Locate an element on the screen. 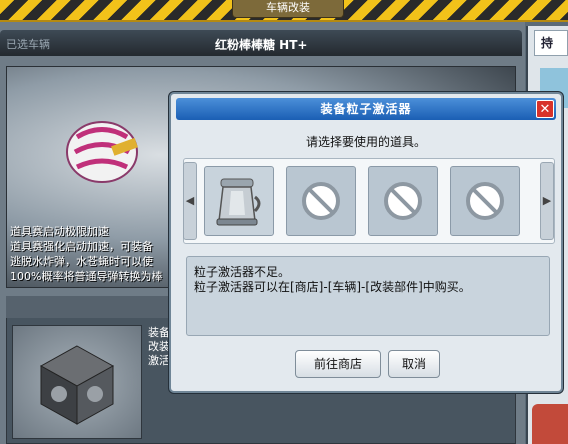 The image size is (568, 444). item-slot-particle-activator is located at coordinates (239, 201).